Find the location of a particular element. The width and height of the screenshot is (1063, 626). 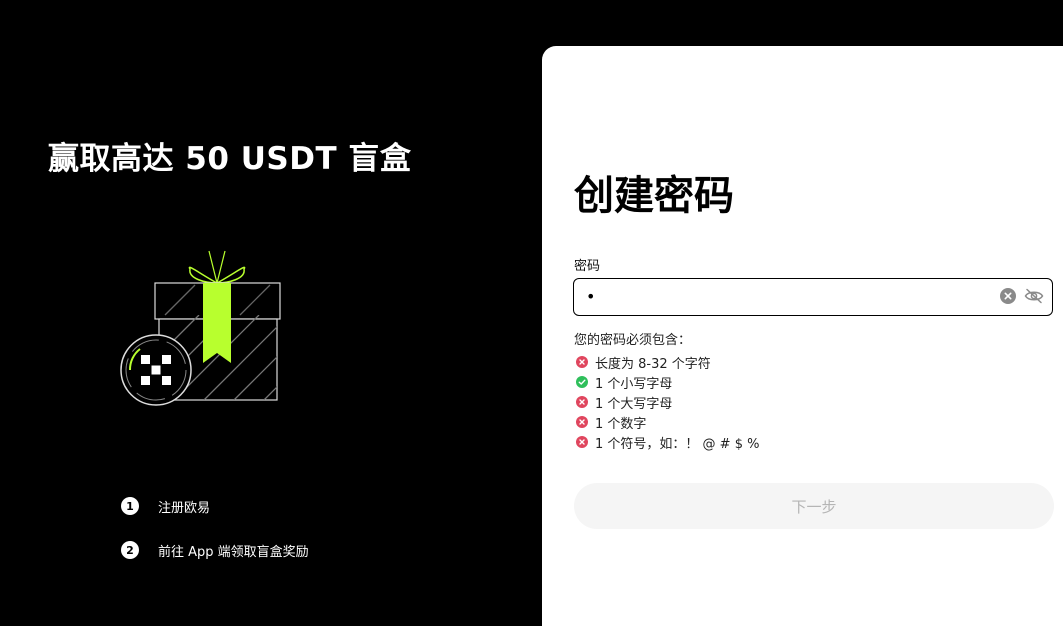

password-input is located at coordinates (786, 296).